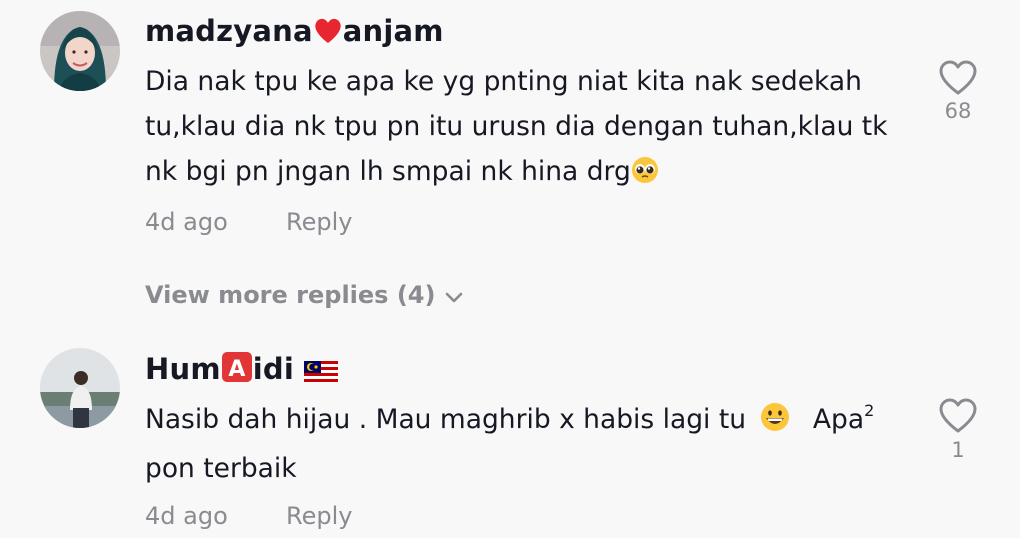 The height and width of the screenshot is (538, 1020). What do you see at coordinates (958, 111) in the screenshot?
I see `like-count: 68` at bounding box center [958, 111].